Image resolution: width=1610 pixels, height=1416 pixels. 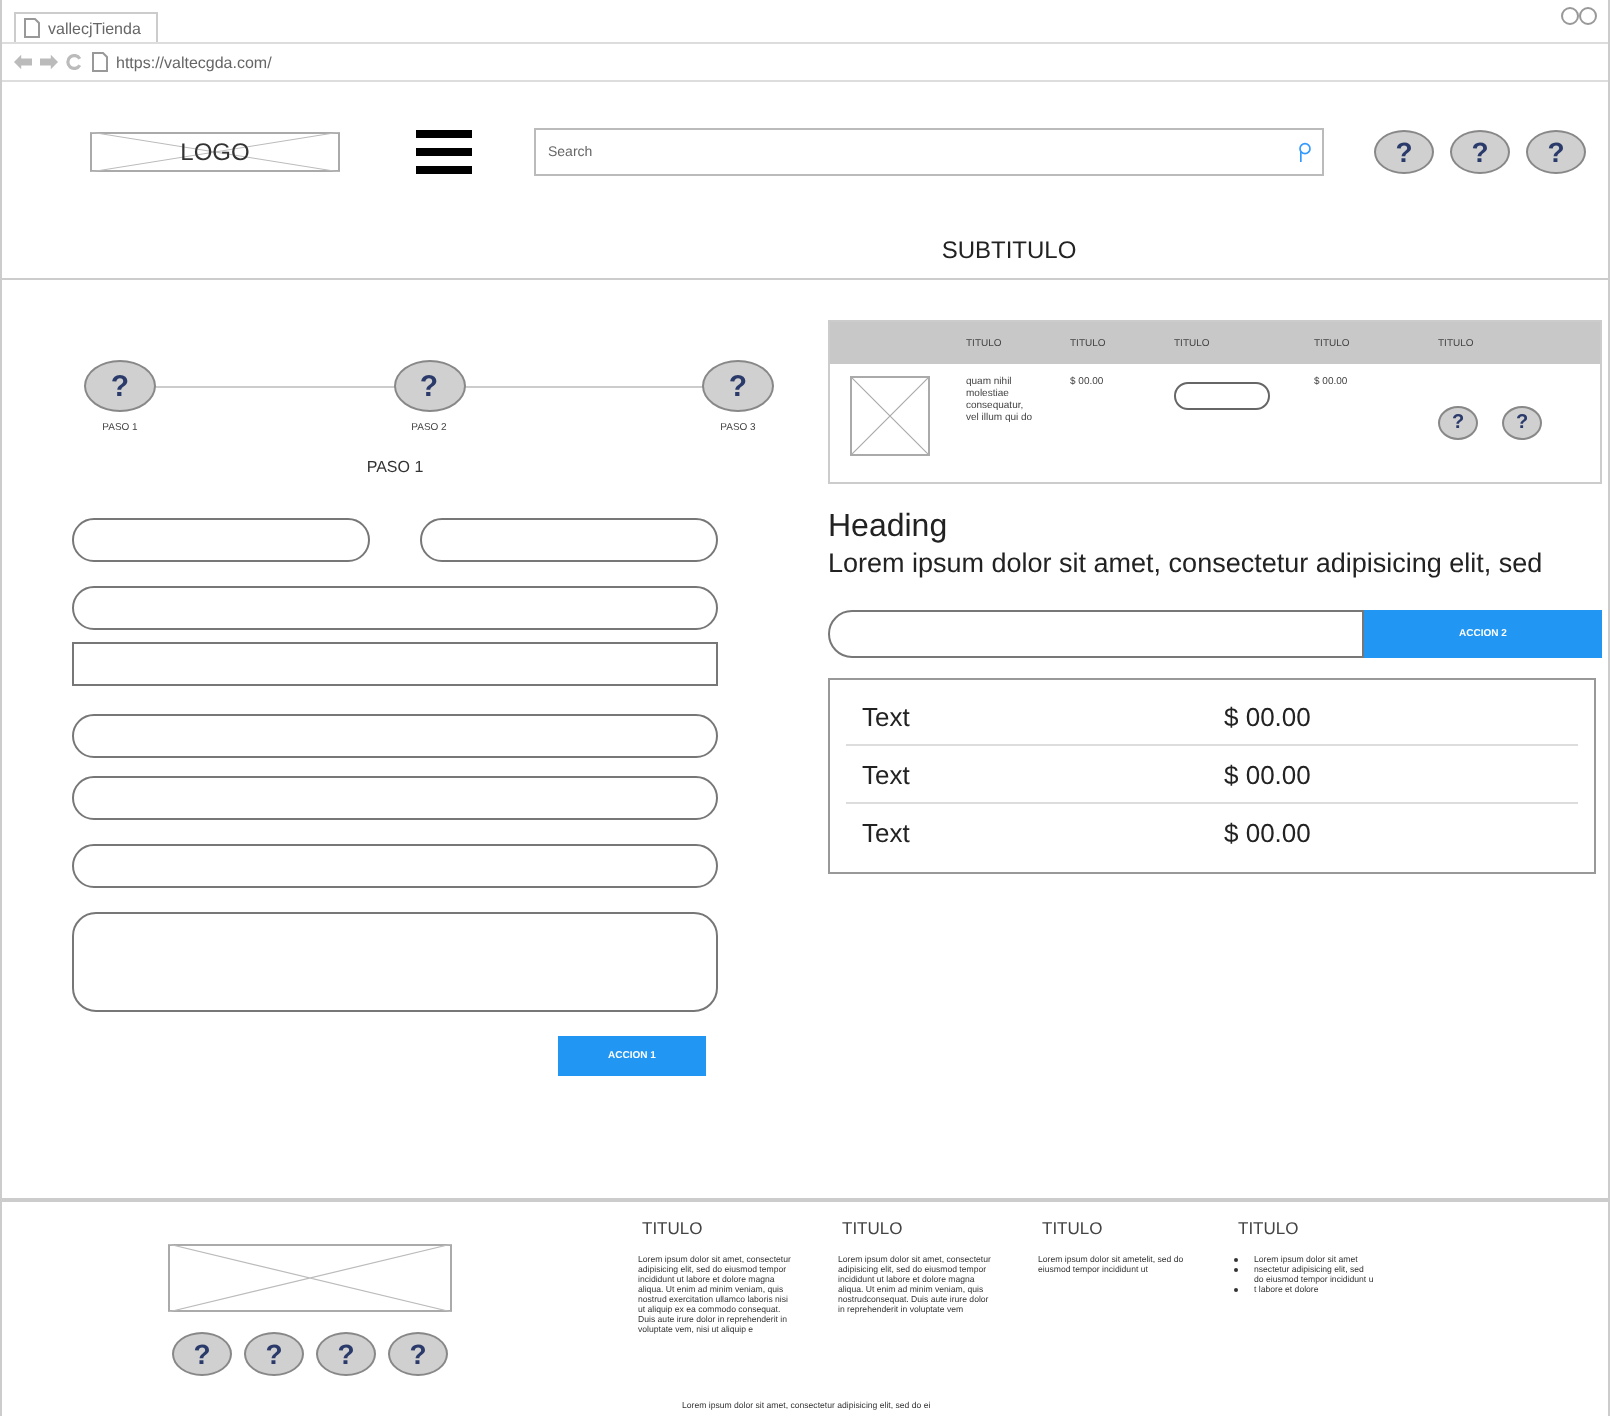 I want to click on heading: Heading, so click(x=889, y=528).